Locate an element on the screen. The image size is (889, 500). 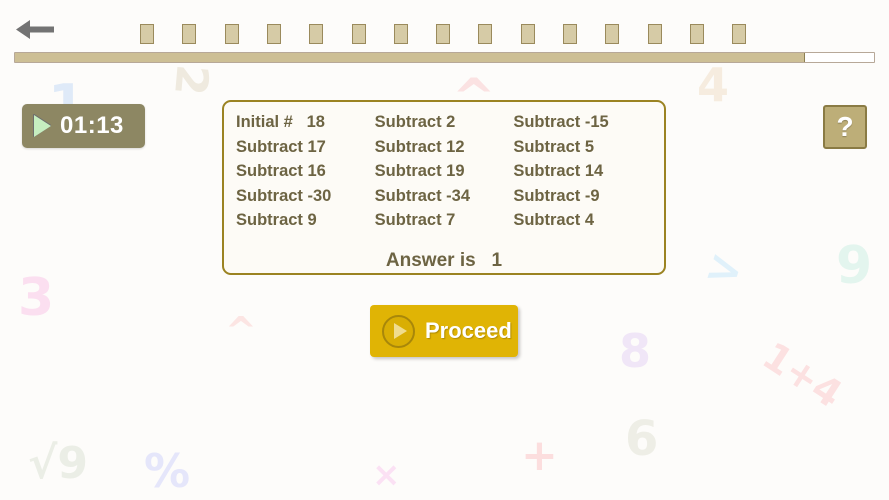
timer-widget: 01:13 is located at coordinates (83, 126).